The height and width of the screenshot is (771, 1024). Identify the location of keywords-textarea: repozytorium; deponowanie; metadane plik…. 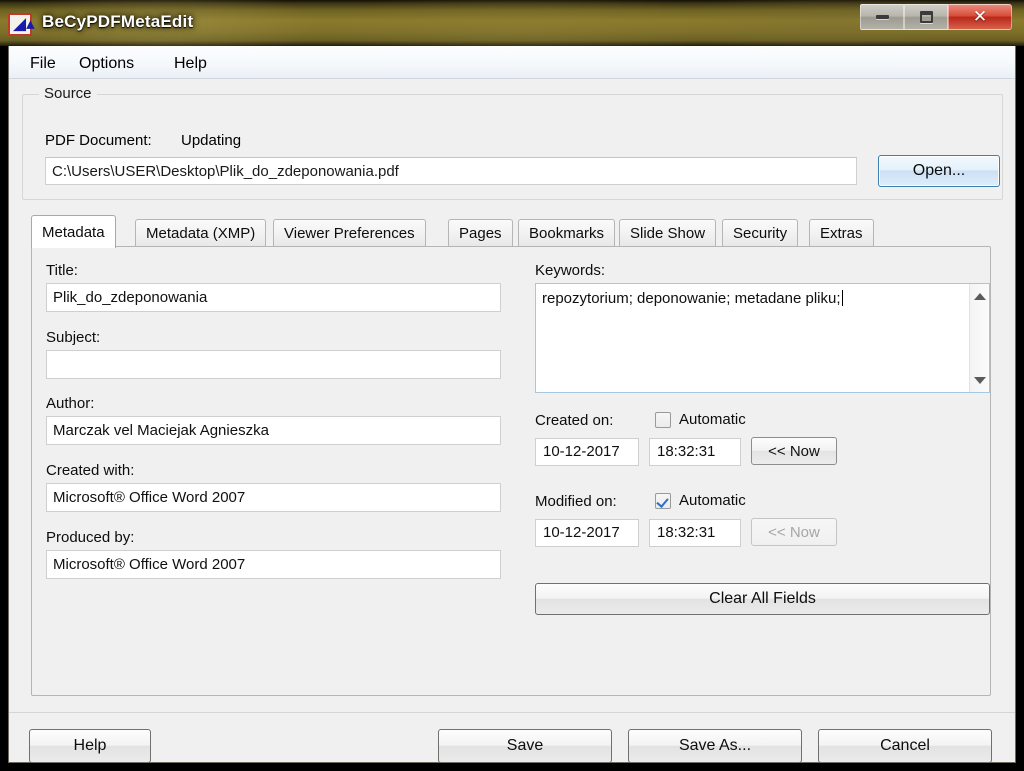
(762, 338).